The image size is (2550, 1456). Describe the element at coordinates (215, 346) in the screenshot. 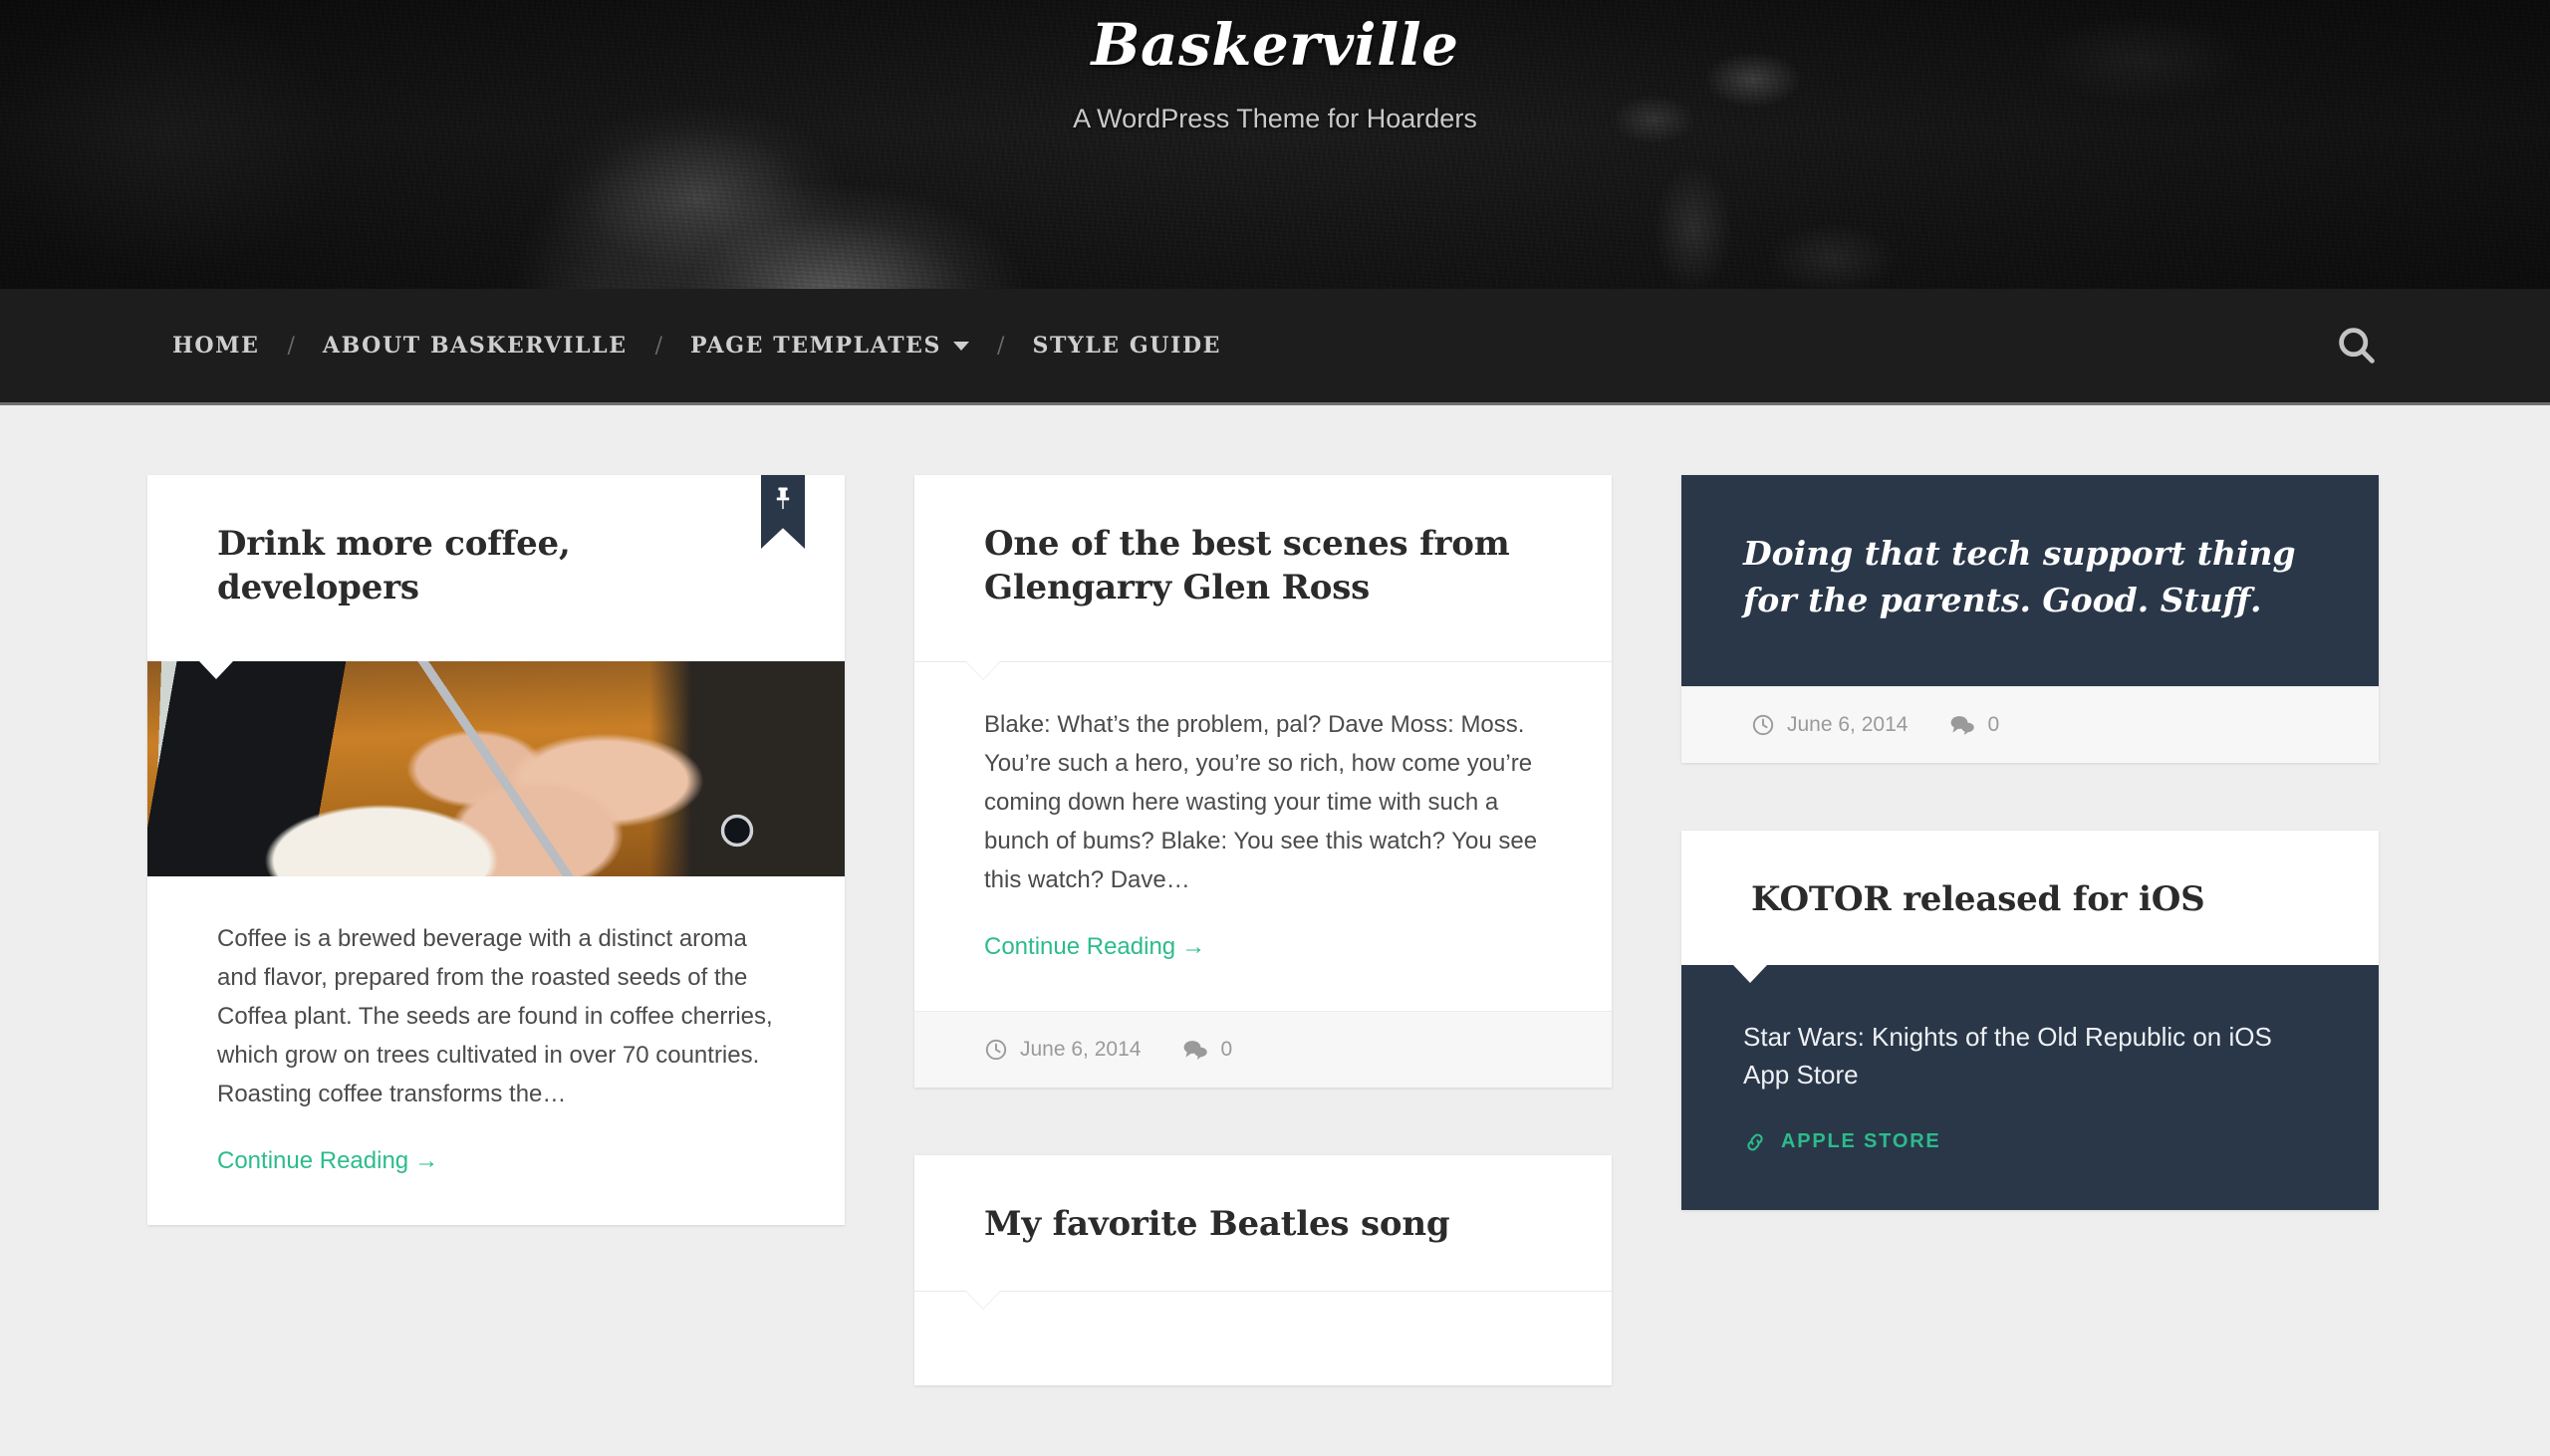

I see `nav-link-home: HOME` at that location.